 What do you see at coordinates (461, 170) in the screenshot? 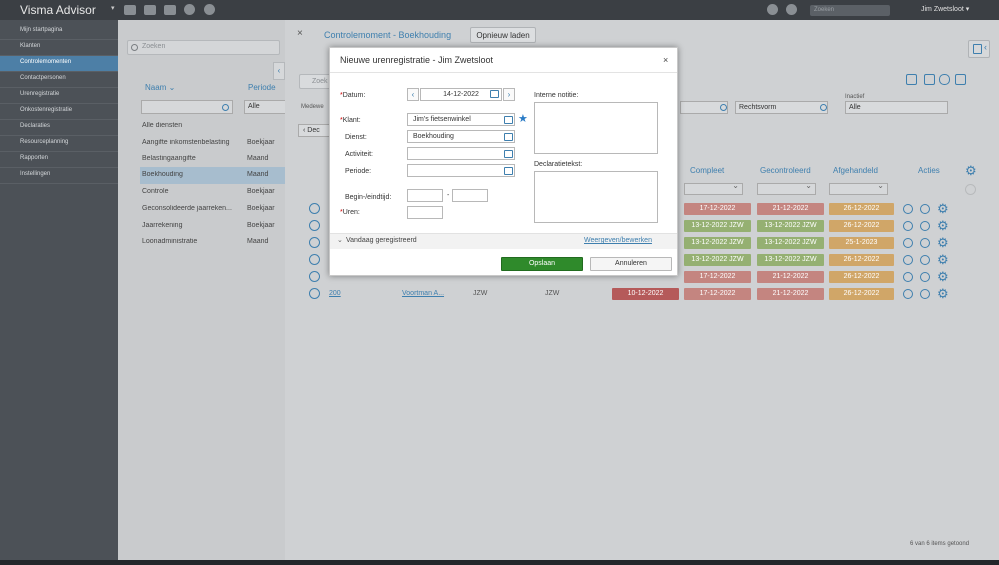
I see `period-input` at bounding box center [461, 170].